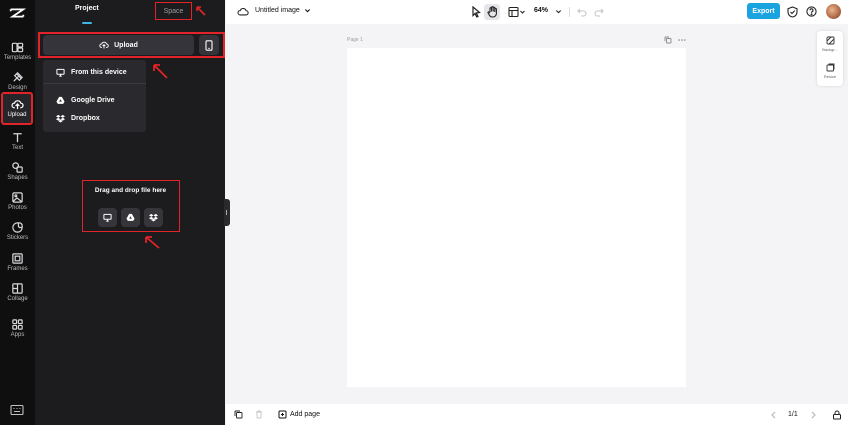  Describe the element at coordinates (85, 118) in the screenshot. I see `dropdown-item-label: Dropbox` at that location.